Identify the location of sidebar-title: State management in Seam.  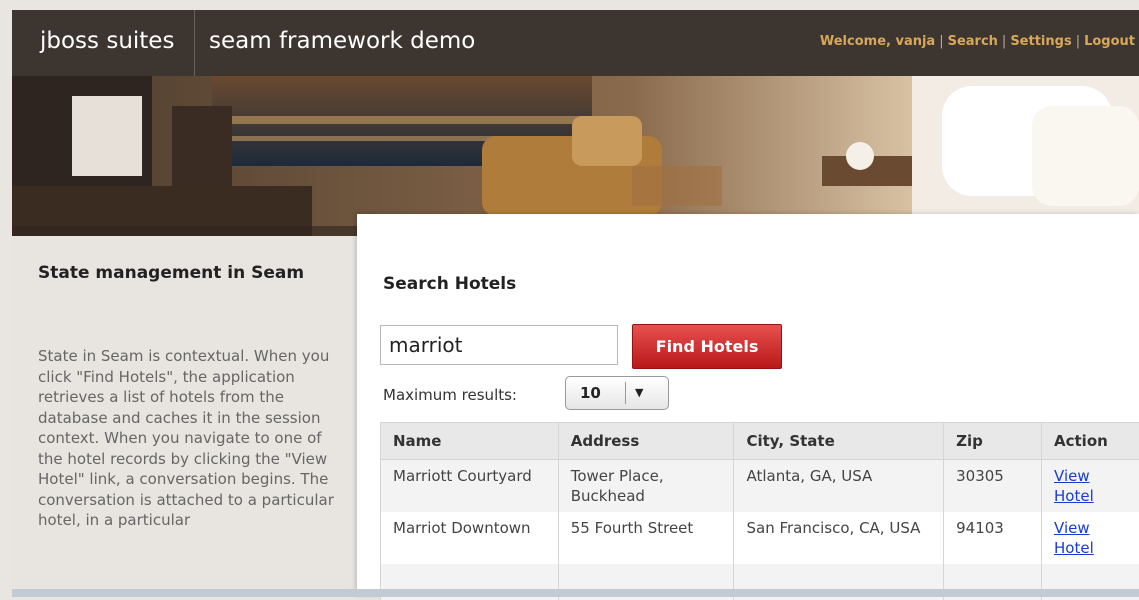
(188, 273).